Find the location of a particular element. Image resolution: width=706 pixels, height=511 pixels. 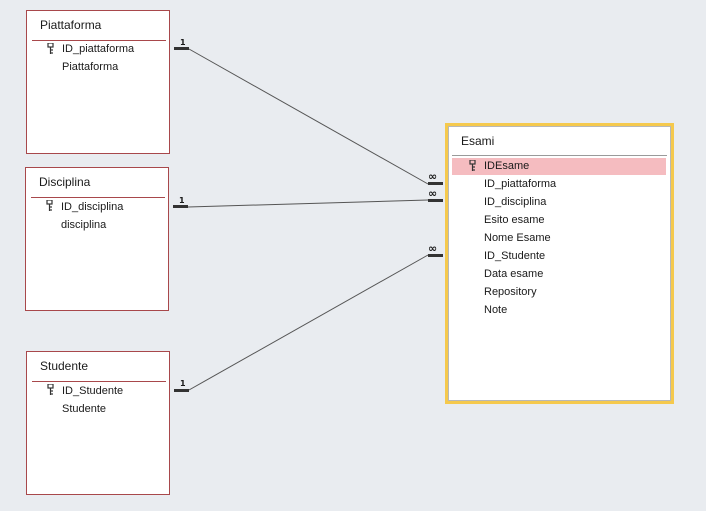

field-studente: Studente is located at coordinates (84, 409).